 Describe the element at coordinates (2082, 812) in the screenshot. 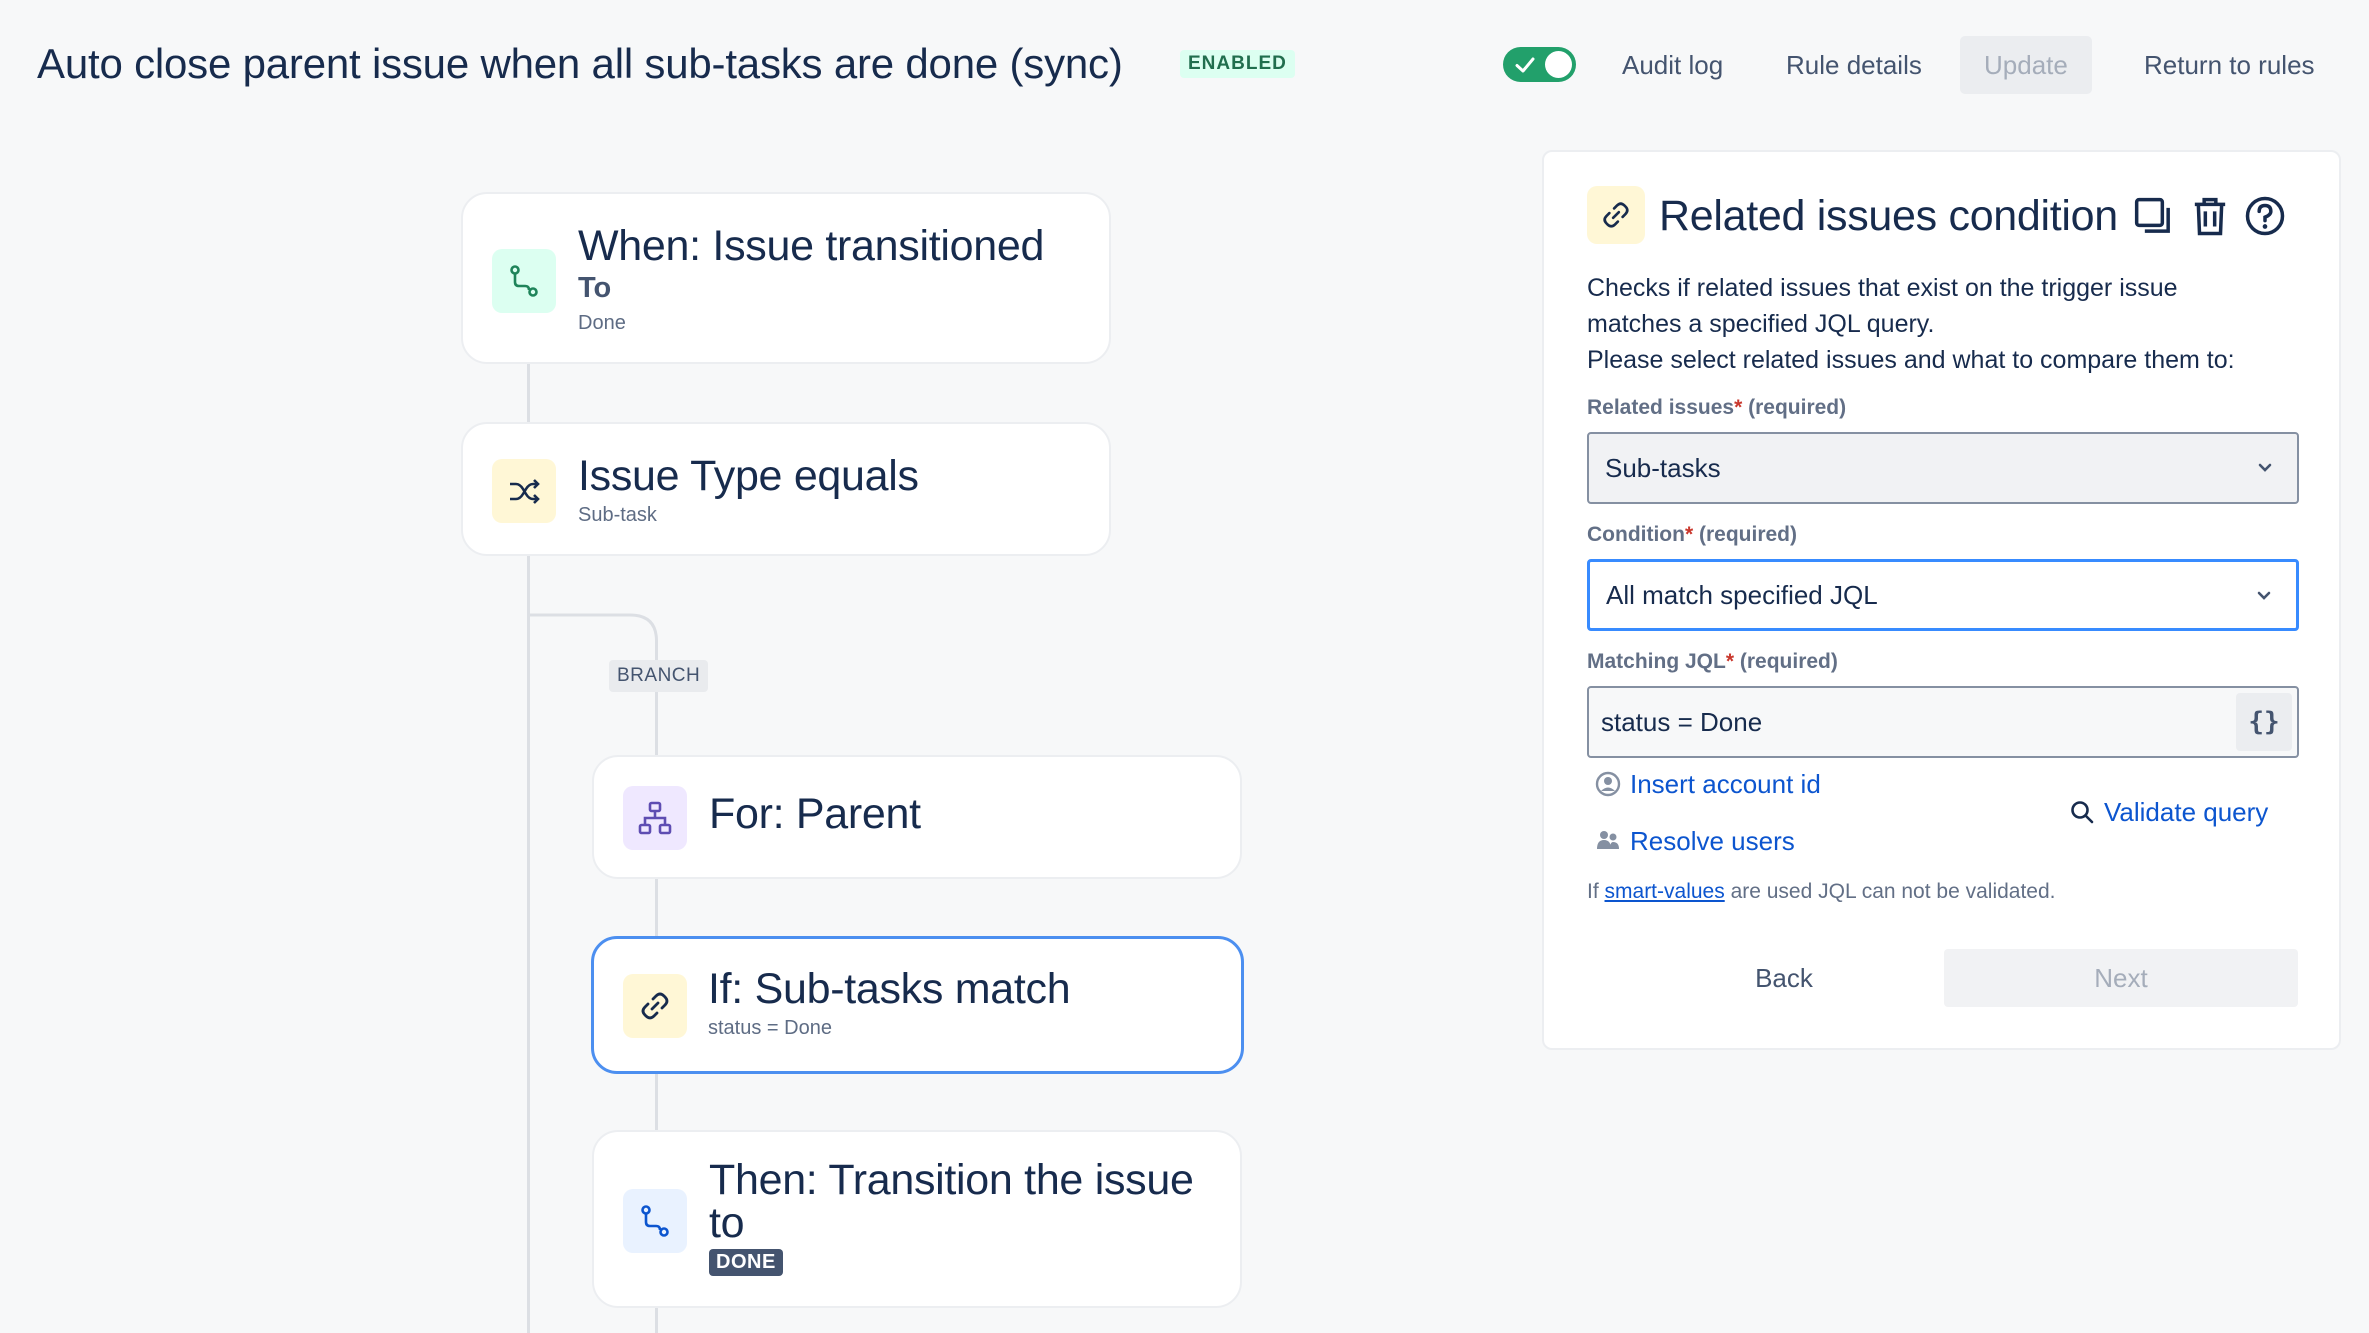

I see `search-icon` at that location.